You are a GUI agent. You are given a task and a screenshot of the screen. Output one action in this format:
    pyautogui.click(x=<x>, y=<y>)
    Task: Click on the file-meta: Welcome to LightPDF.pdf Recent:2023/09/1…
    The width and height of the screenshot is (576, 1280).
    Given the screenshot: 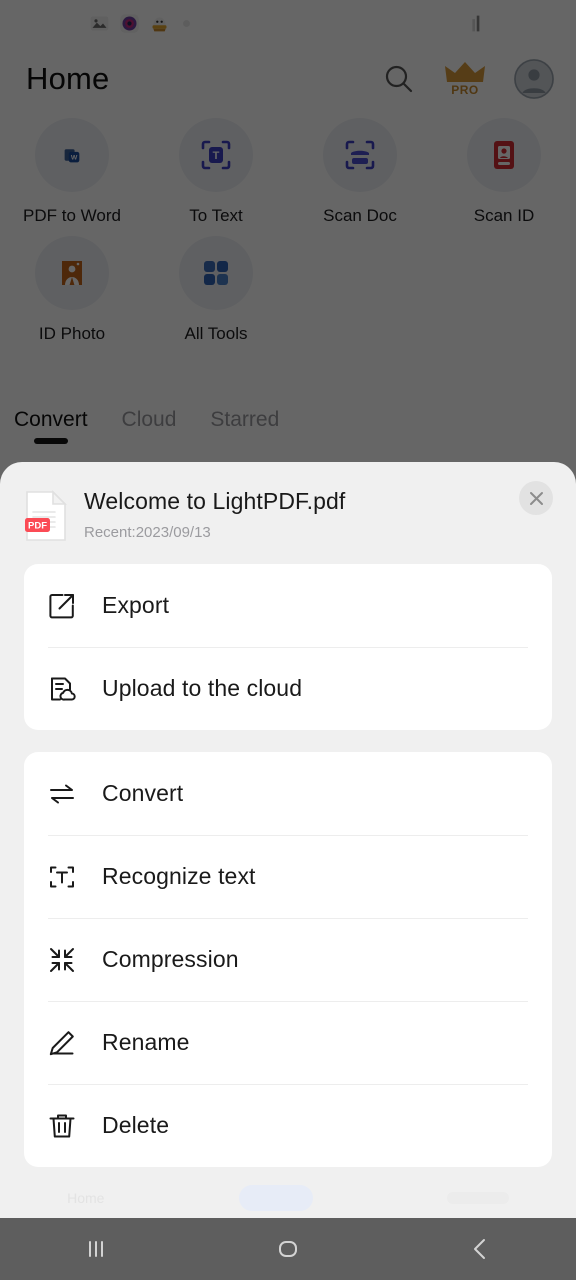 What is the action you would take?
    pyautogui.click(x=318, y=513)
    